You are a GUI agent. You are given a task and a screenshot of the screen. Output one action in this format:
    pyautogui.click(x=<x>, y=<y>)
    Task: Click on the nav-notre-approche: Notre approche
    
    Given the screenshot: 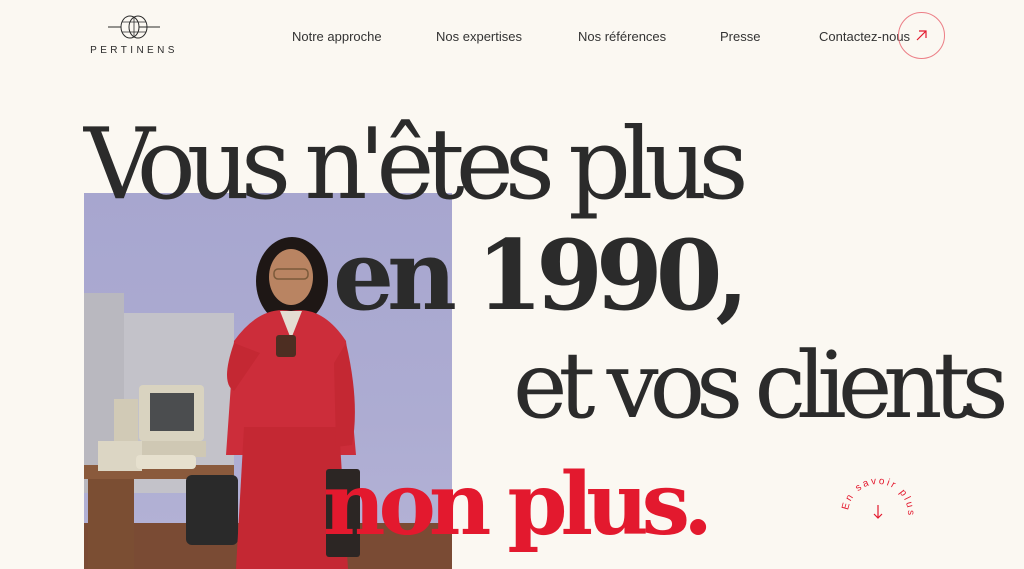 What is the action you would take?
    pyautogui.click(x=337, y=36)
    